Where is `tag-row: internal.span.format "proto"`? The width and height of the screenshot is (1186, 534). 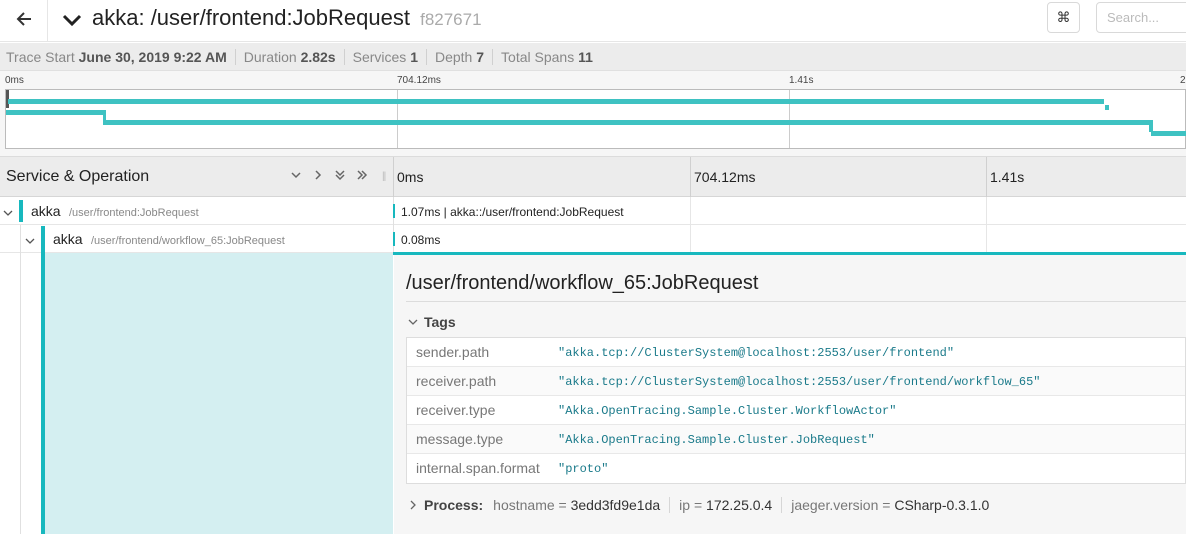
tag-row: internal.span.format "proto" is located at coordinates (796, 468).